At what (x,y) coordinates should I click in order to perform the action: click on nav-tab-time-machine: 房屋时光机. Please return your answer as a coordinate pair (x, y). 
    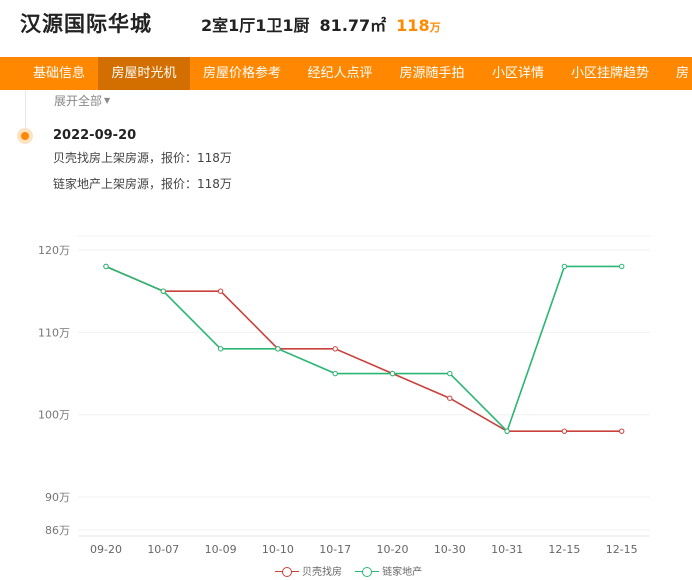
    Looking at the image, I should click on (144, 73).